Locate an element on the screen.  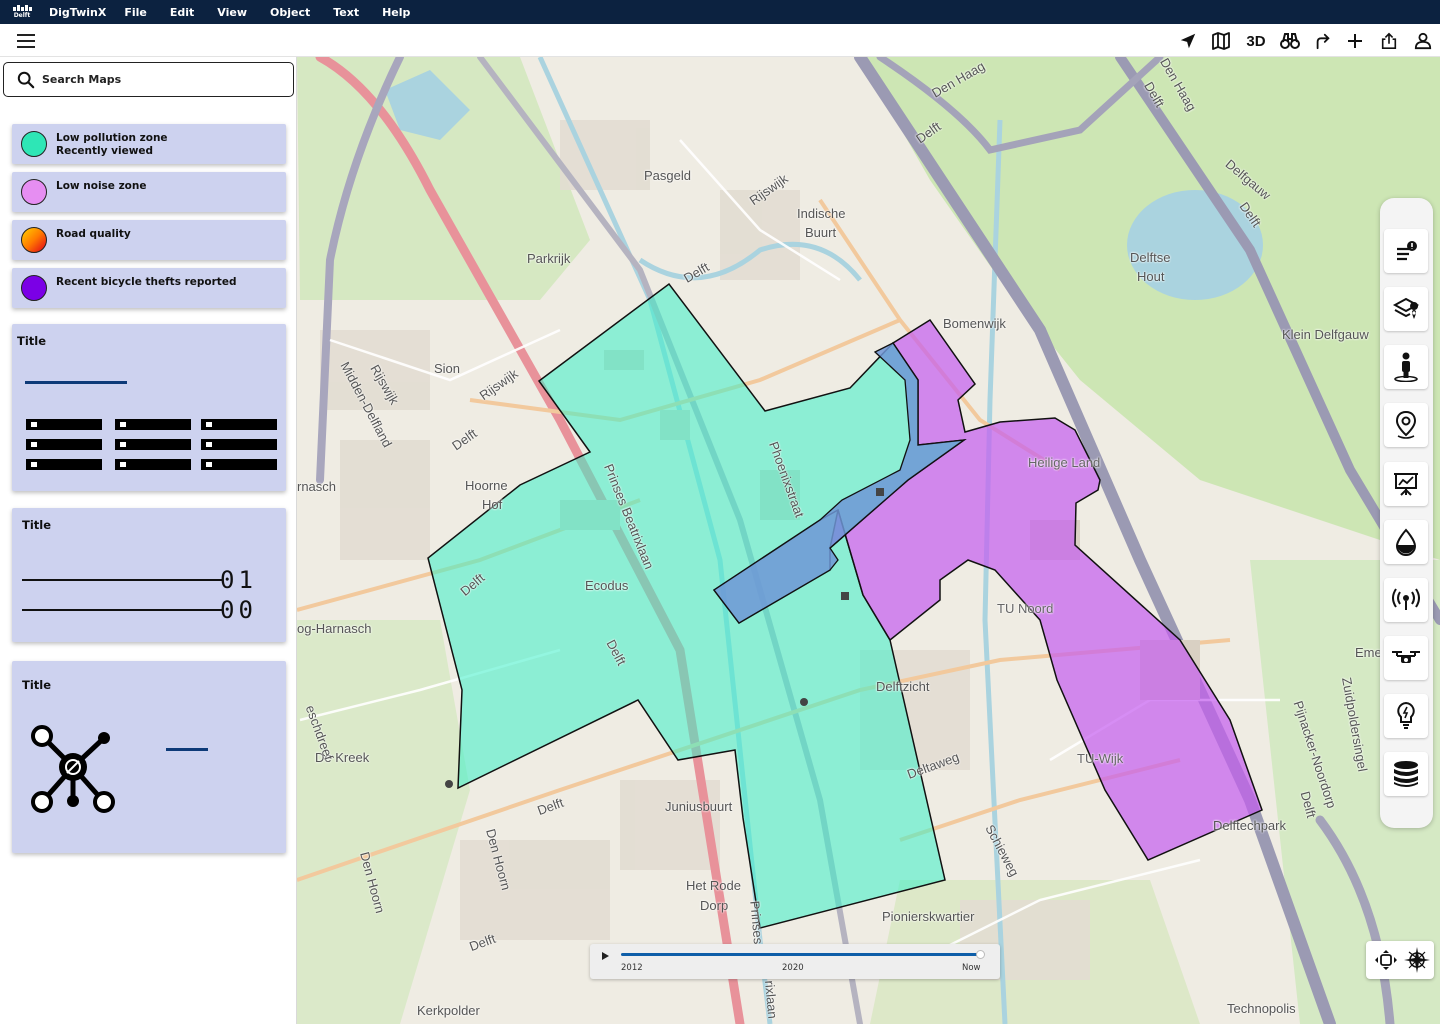
layer-name: Recent bicycle thefts reported is located at coordinates (146, 282).